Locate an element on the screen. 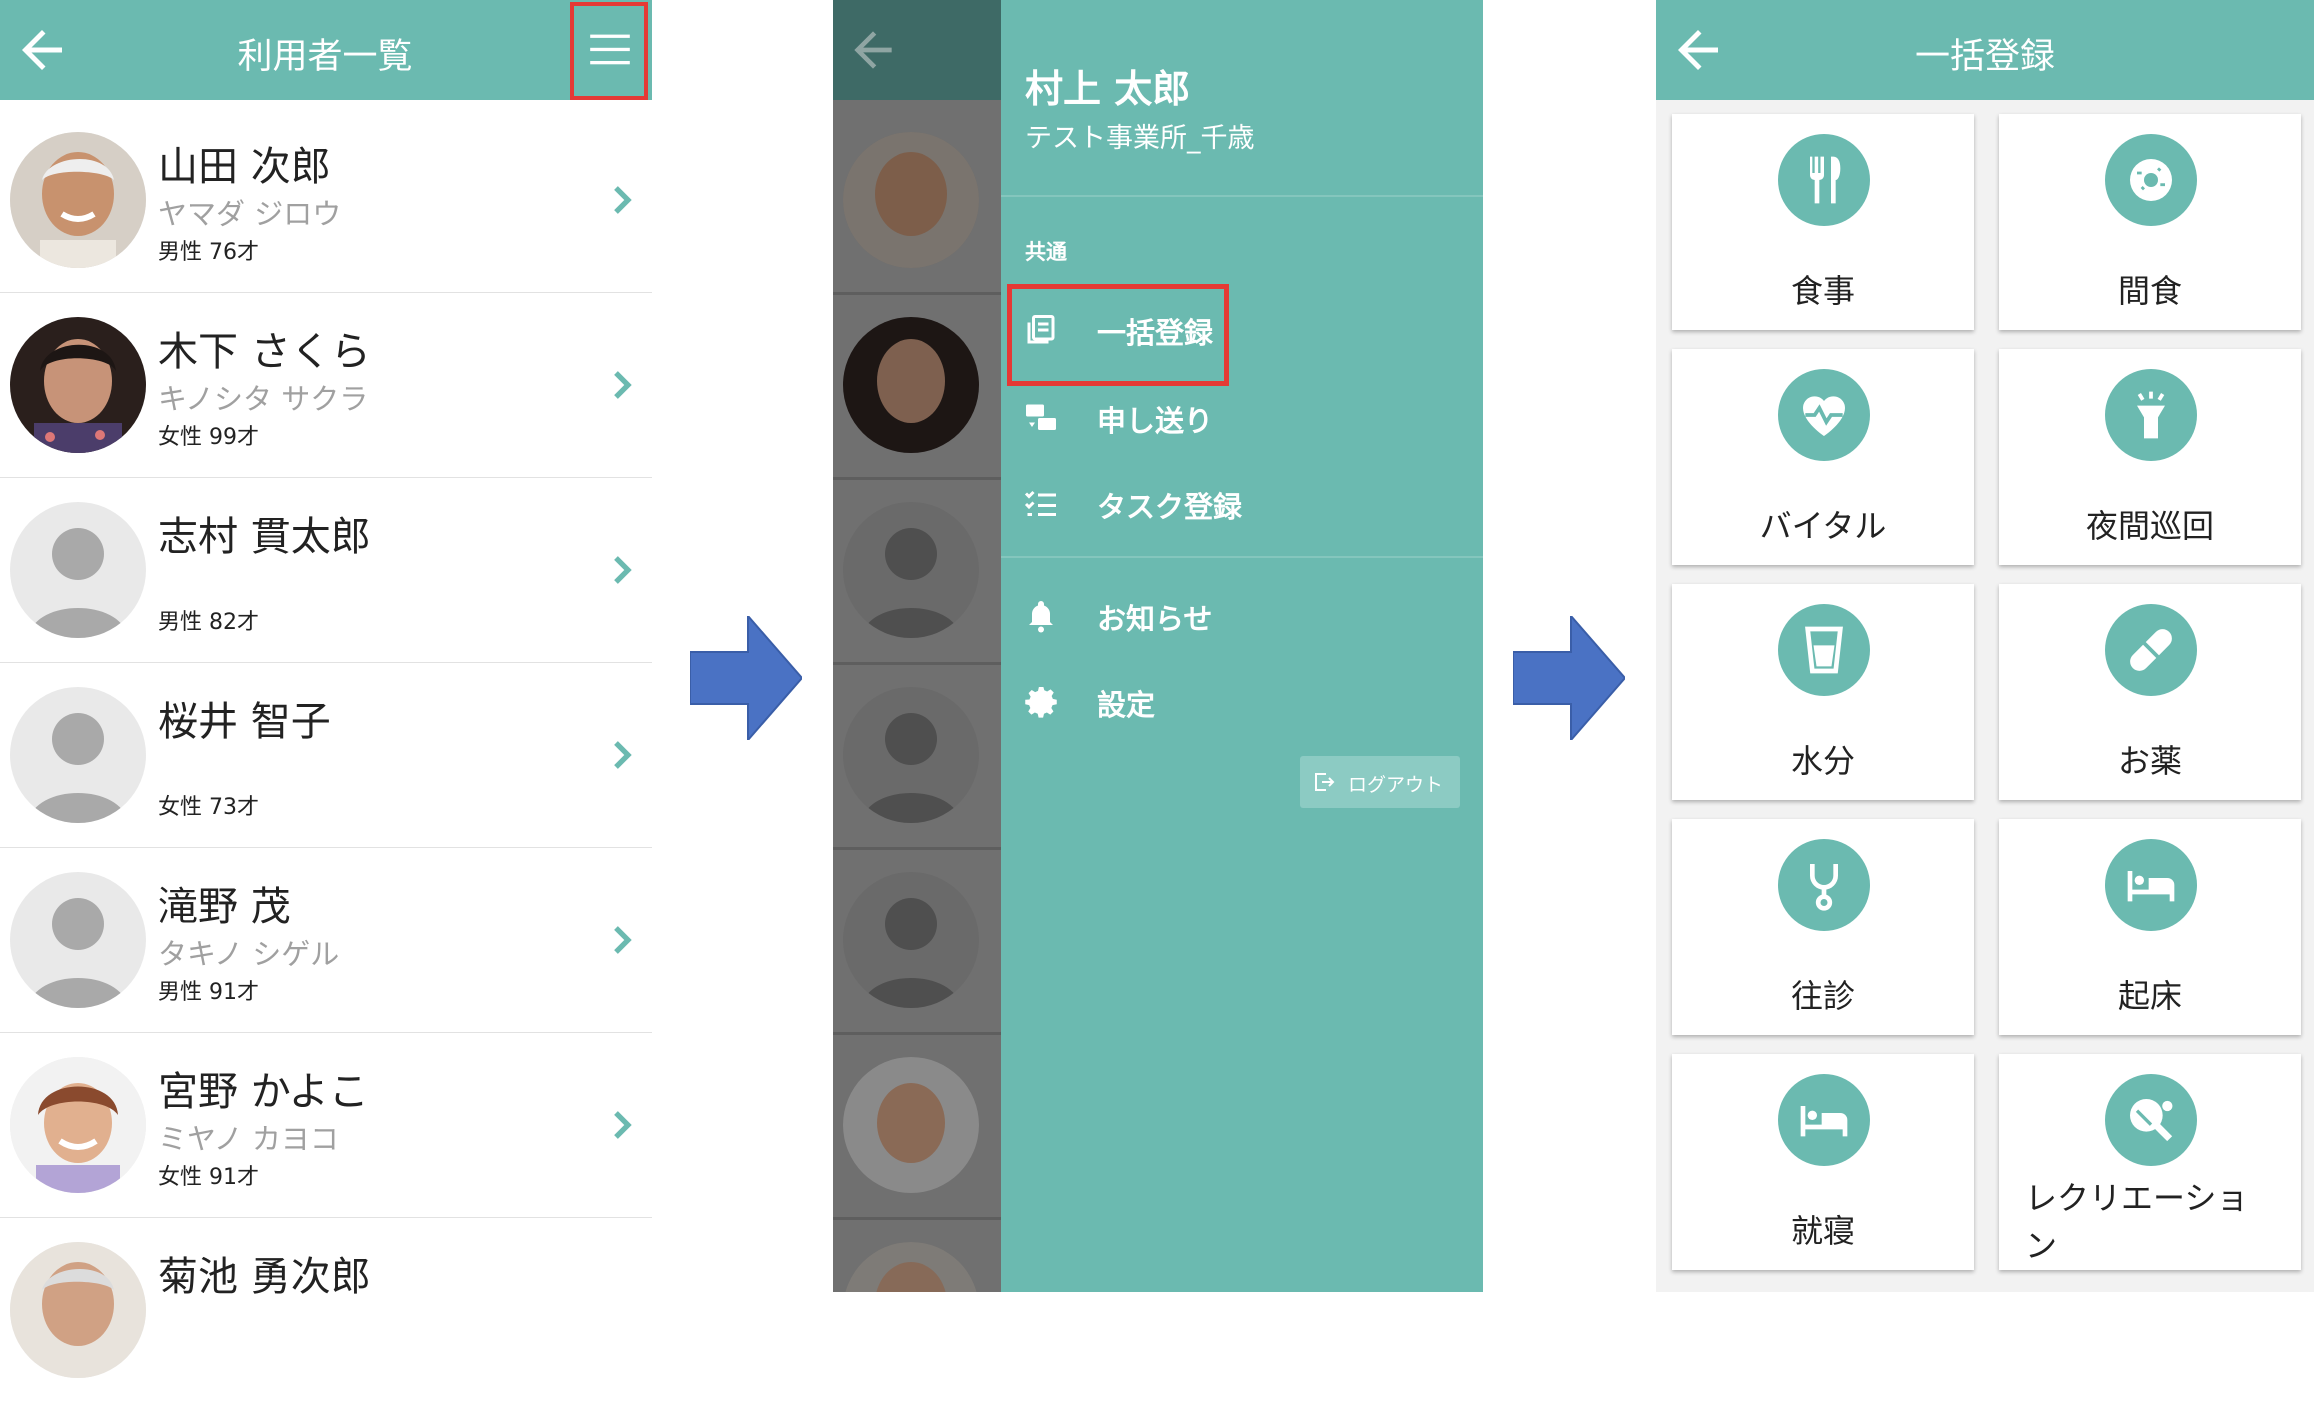  tile-snack: 間食 is located at coordinates (2150, 222).